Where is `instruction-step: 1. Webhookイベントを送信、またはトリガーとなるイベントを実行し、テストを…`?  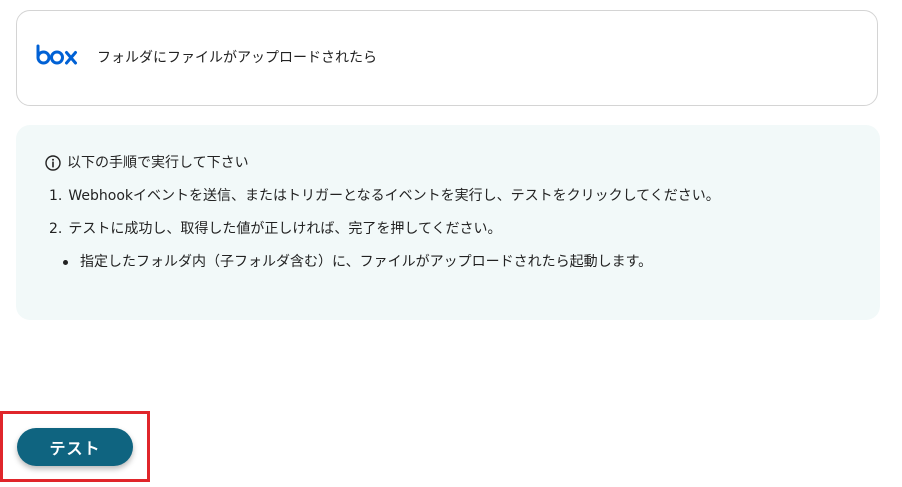 instruction-step: 1. Webhookイベントを送信、またはトリガーとなるイベントを実行し、テストを… is located at coordinates (384, 196).